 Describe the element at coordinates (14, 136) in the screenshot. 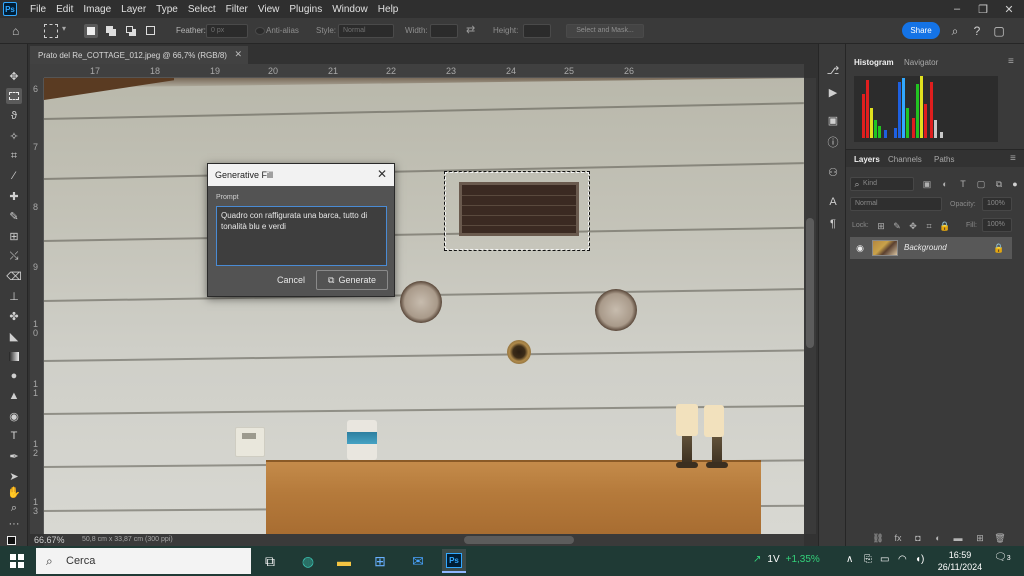

I see `magic-wand-tool-icon: ✧` at that location.